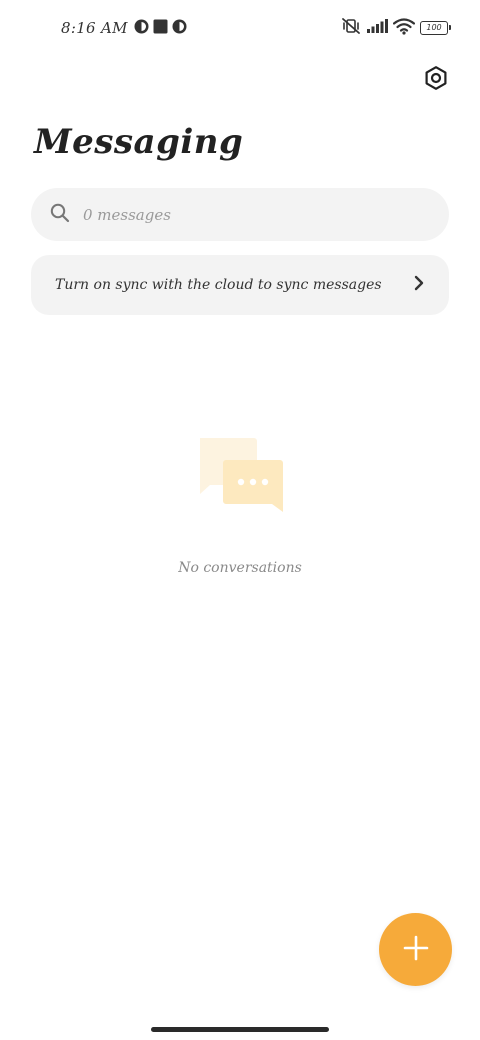  What do you see at coordinates (241, 476) in the screenshot?
I see `chat-bubbles-icon` at bounding box center [241, 476].